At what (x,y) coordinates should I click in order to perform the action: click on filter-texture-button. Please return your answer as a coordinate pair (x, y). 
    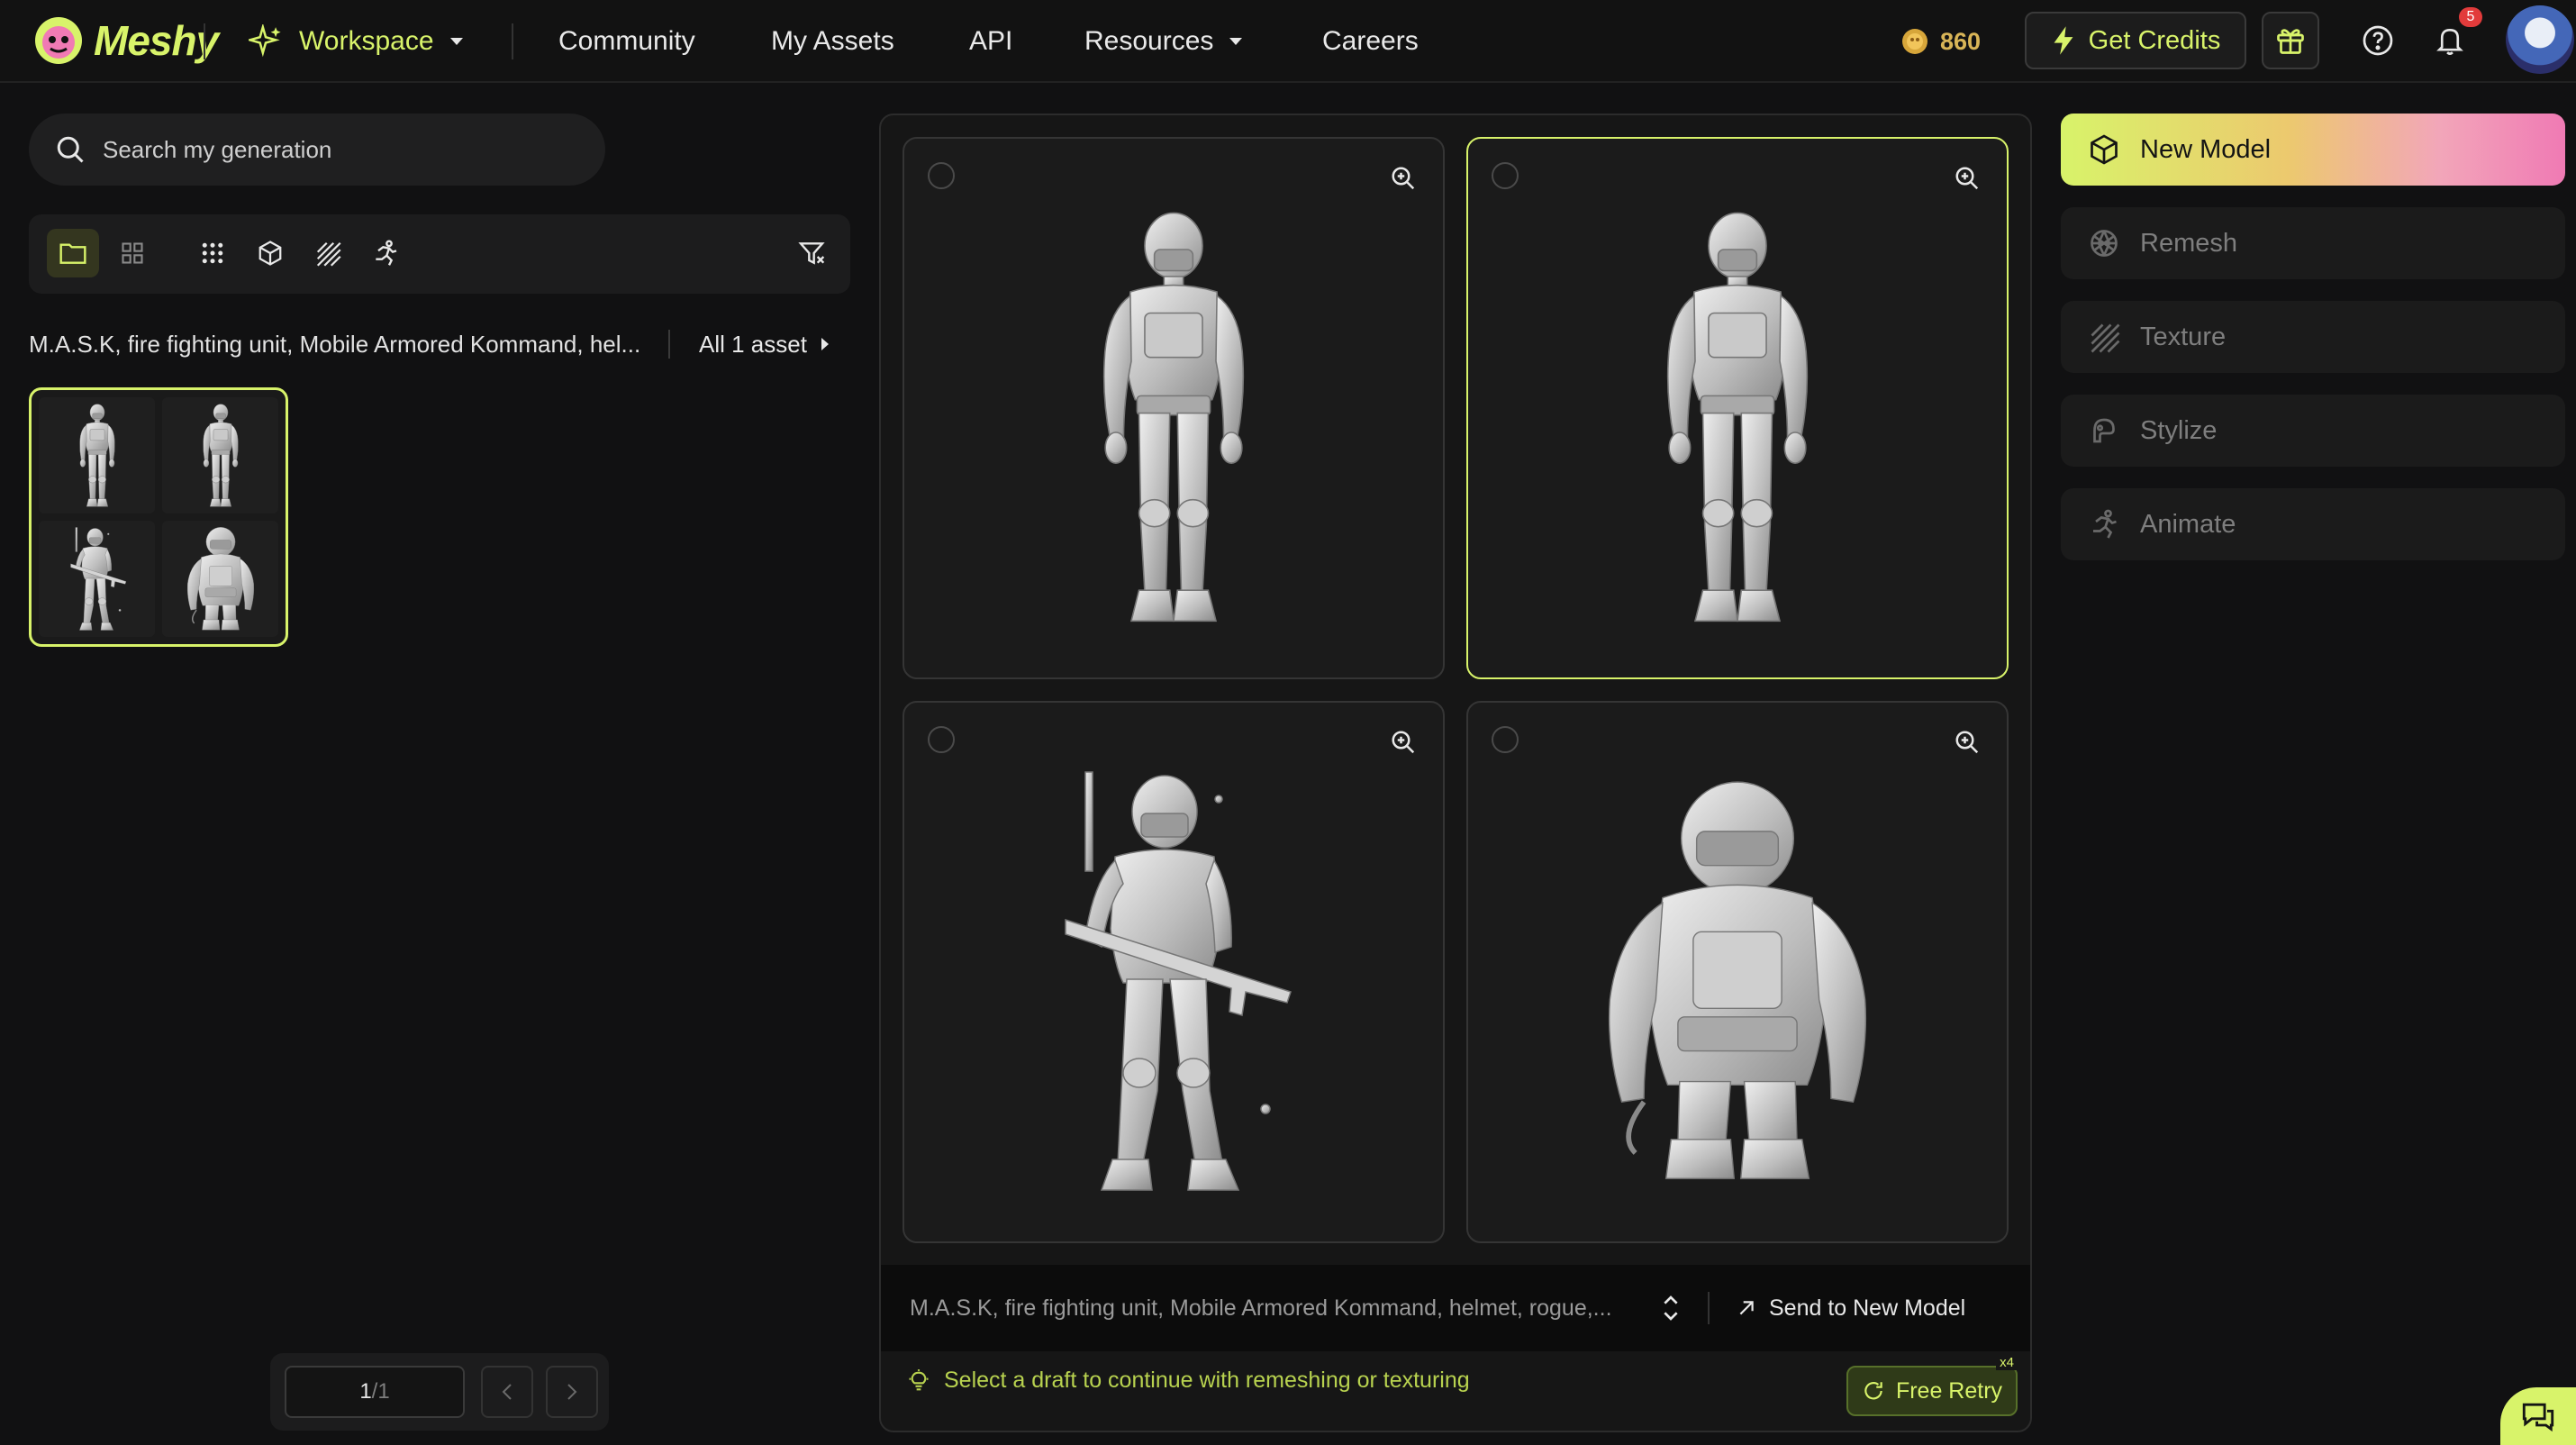
    Looking at the image, I should click on (328, 253).